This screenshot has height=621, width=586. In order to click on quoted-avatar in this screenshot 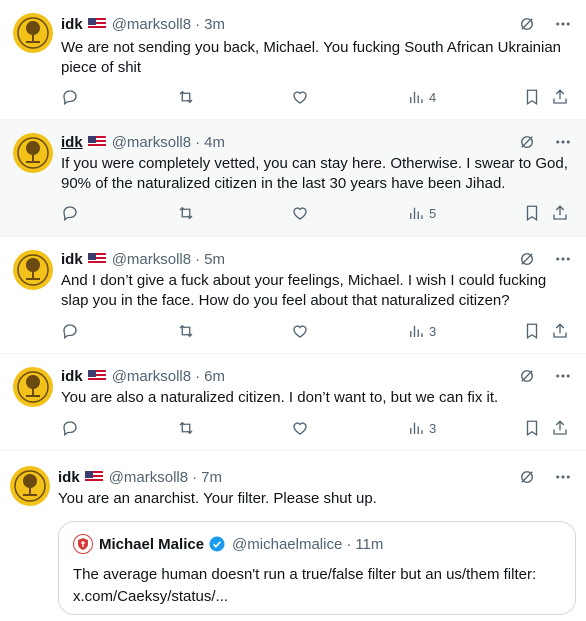, I will do `click(83, 544)`.